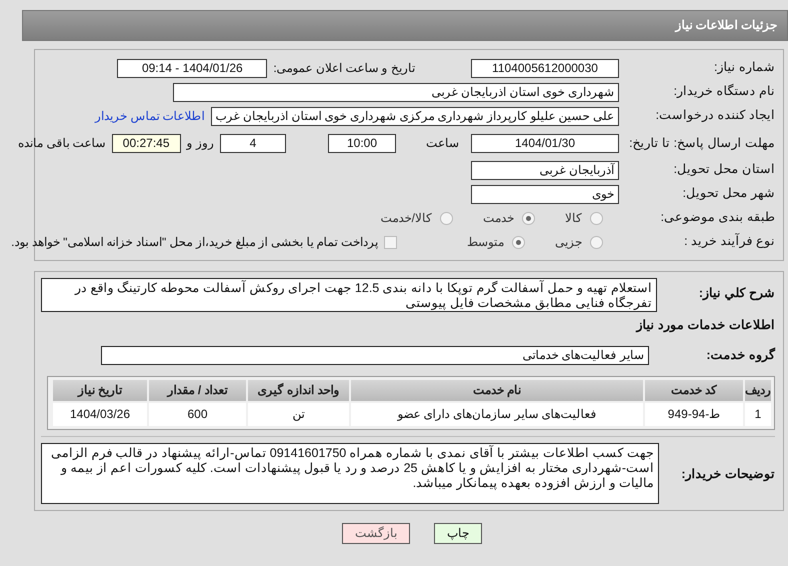  What do you see at coordinates (396, 92) in the screenshot?
I see `buyer-org-field: شهرداری خوی استان اذربایجان غربی` at bounding box center [396, 92].